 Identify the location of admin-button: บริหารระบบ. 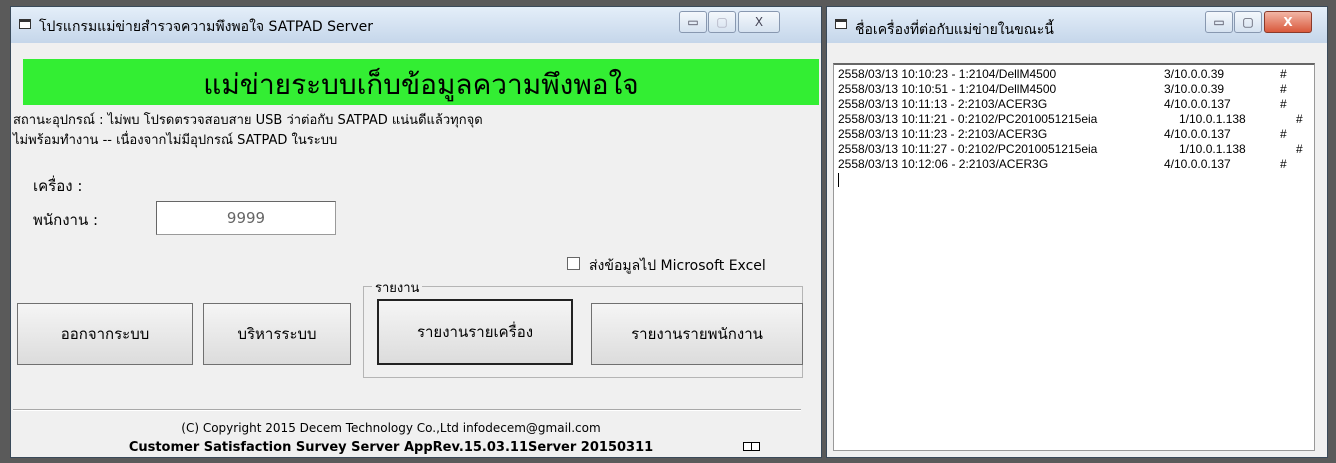
(277, 334).